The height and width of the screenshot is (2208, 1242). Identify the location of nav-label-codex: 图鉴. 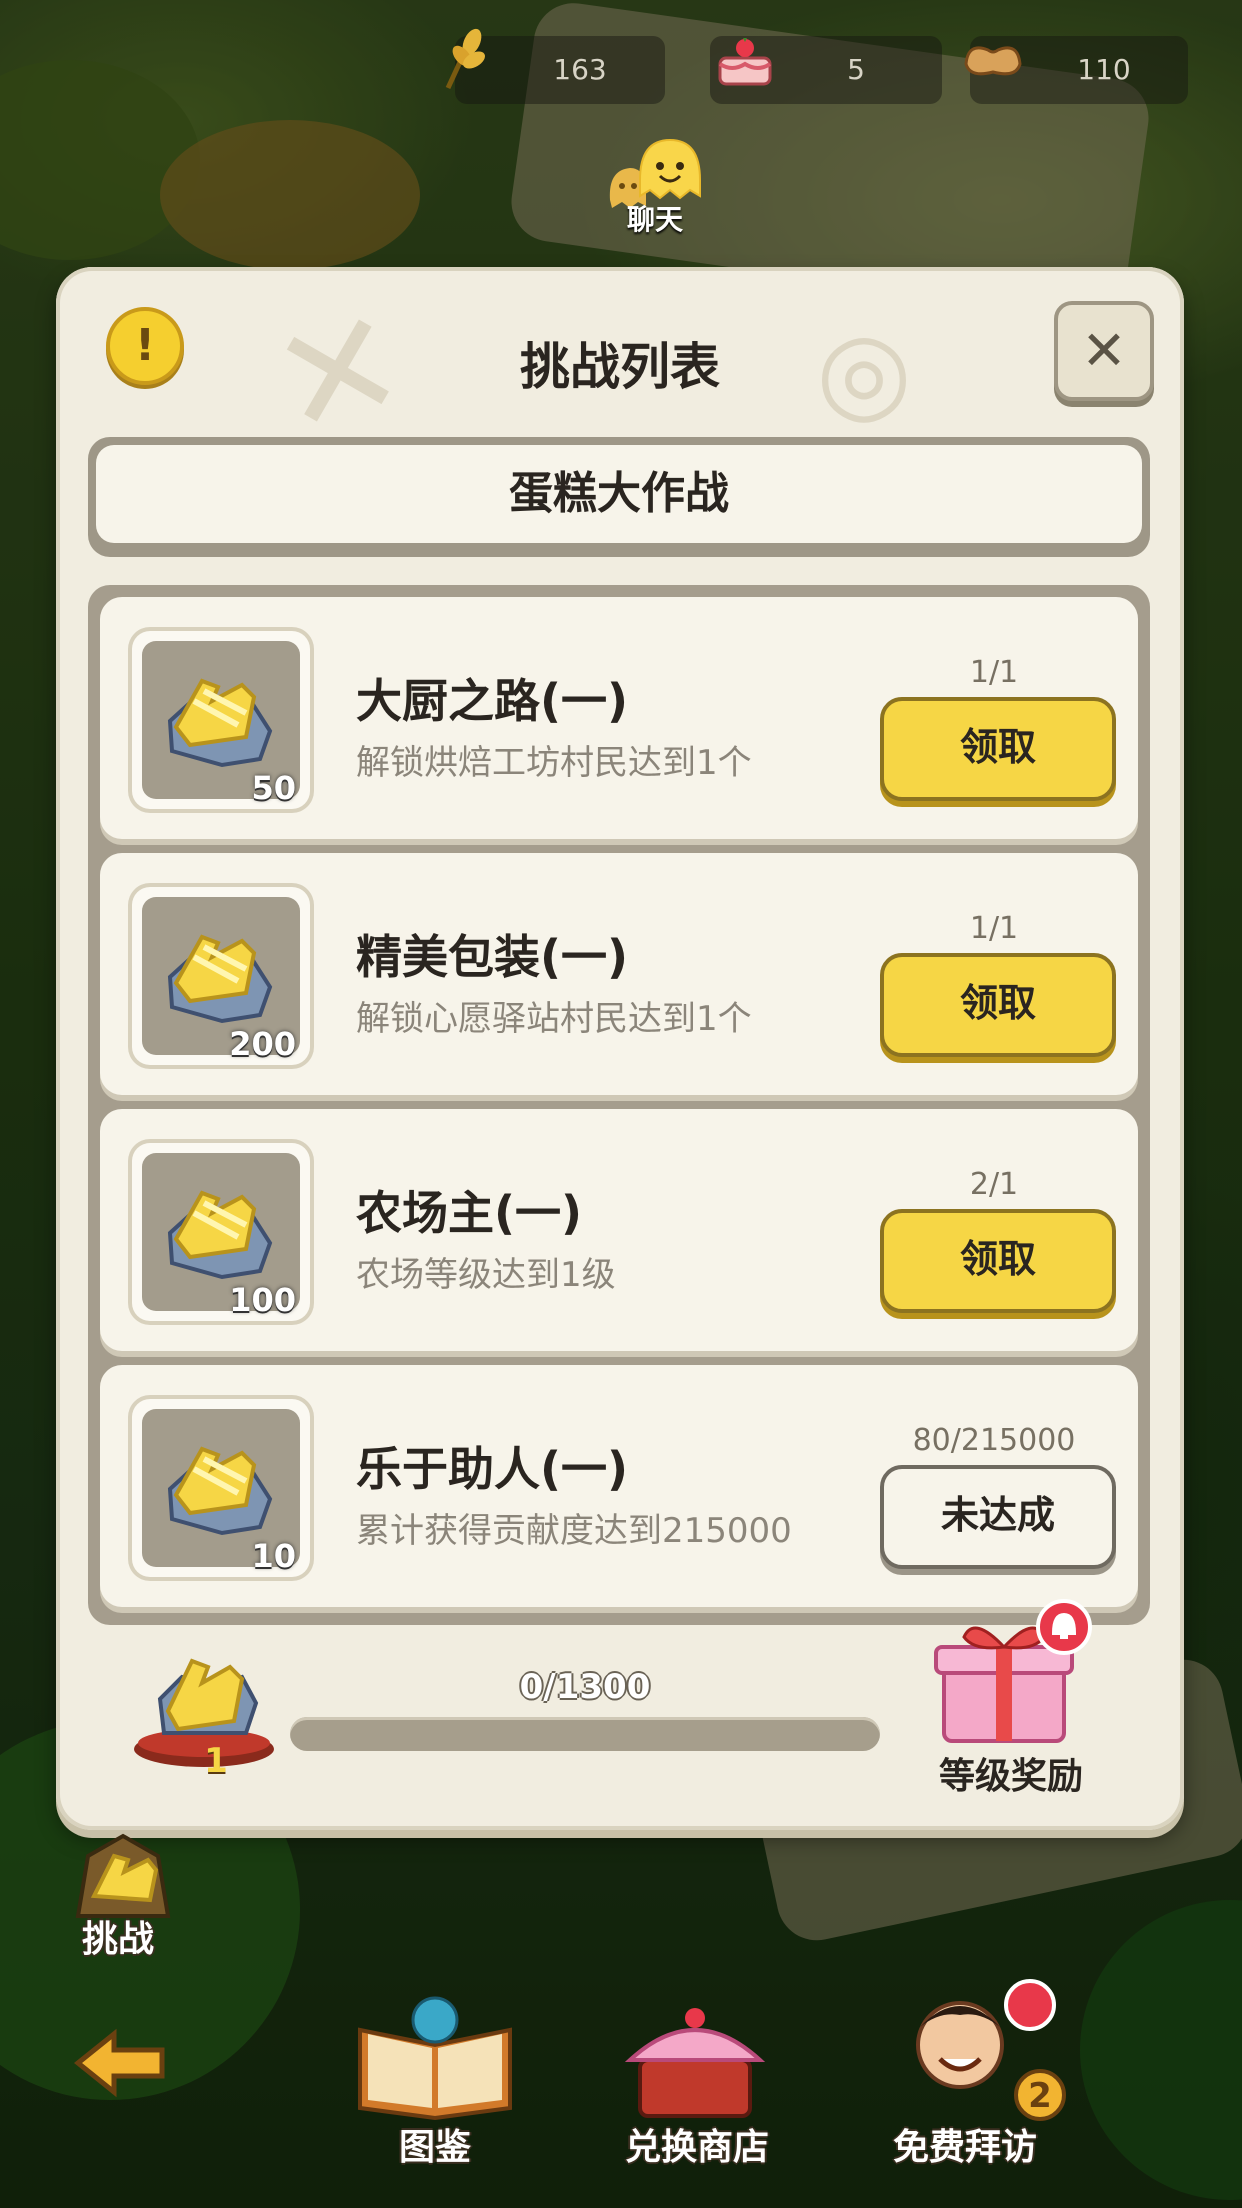
(435, 2144).